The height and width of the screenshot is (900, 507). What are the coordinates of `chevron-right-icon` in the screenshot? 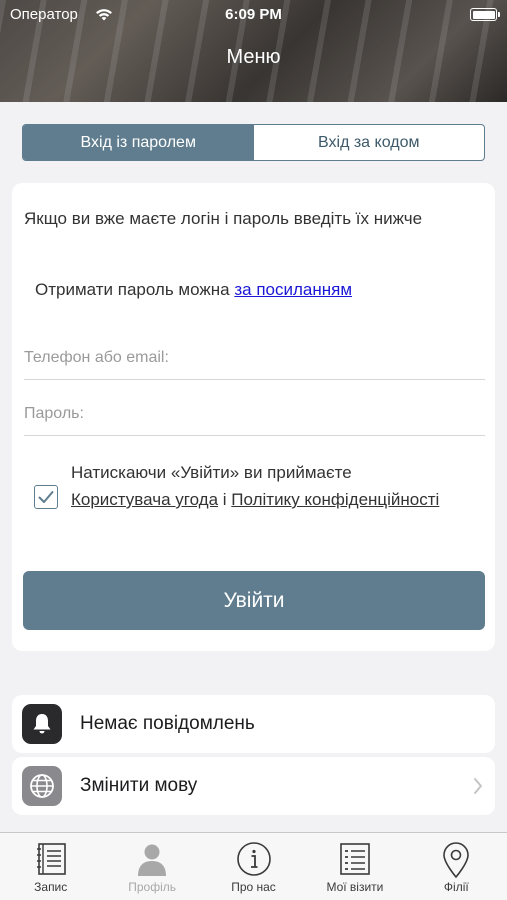 It's located at (478, 788).